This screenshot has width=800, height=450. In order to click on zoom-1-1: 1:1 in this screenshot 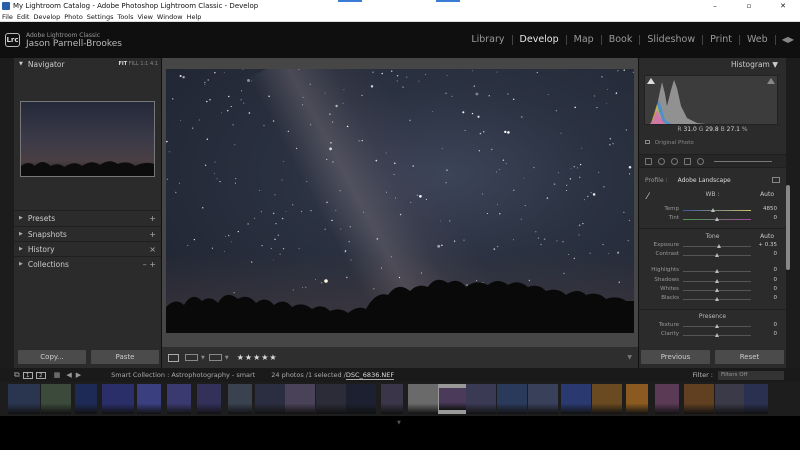, I will do `click(144, 64)`.